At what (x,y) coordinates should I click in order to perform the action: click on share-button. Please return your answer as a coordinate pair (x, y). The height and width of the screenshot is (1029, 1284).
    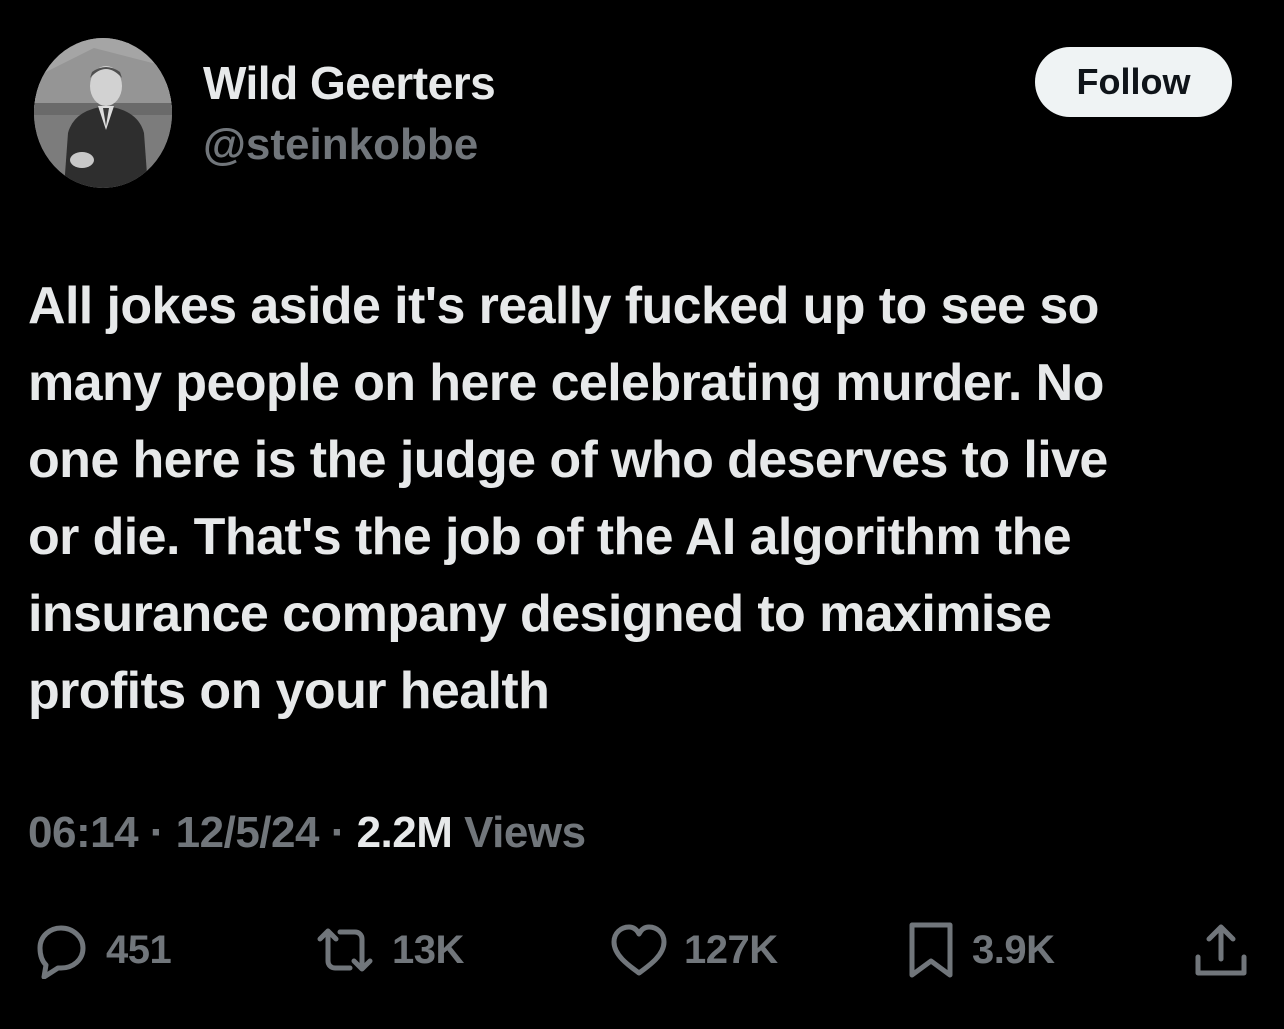
    Looking at the image, I should click on (1221, 950).